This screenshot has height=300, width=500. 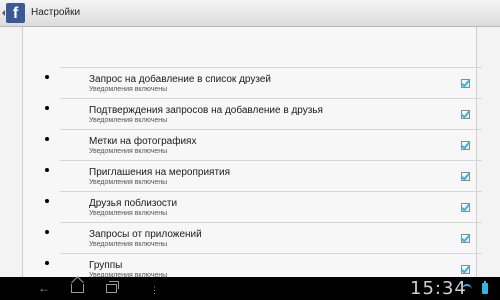 I want to click on settings-item: Друзья поблизости Уведомления включены, so click(x=271, y=206).